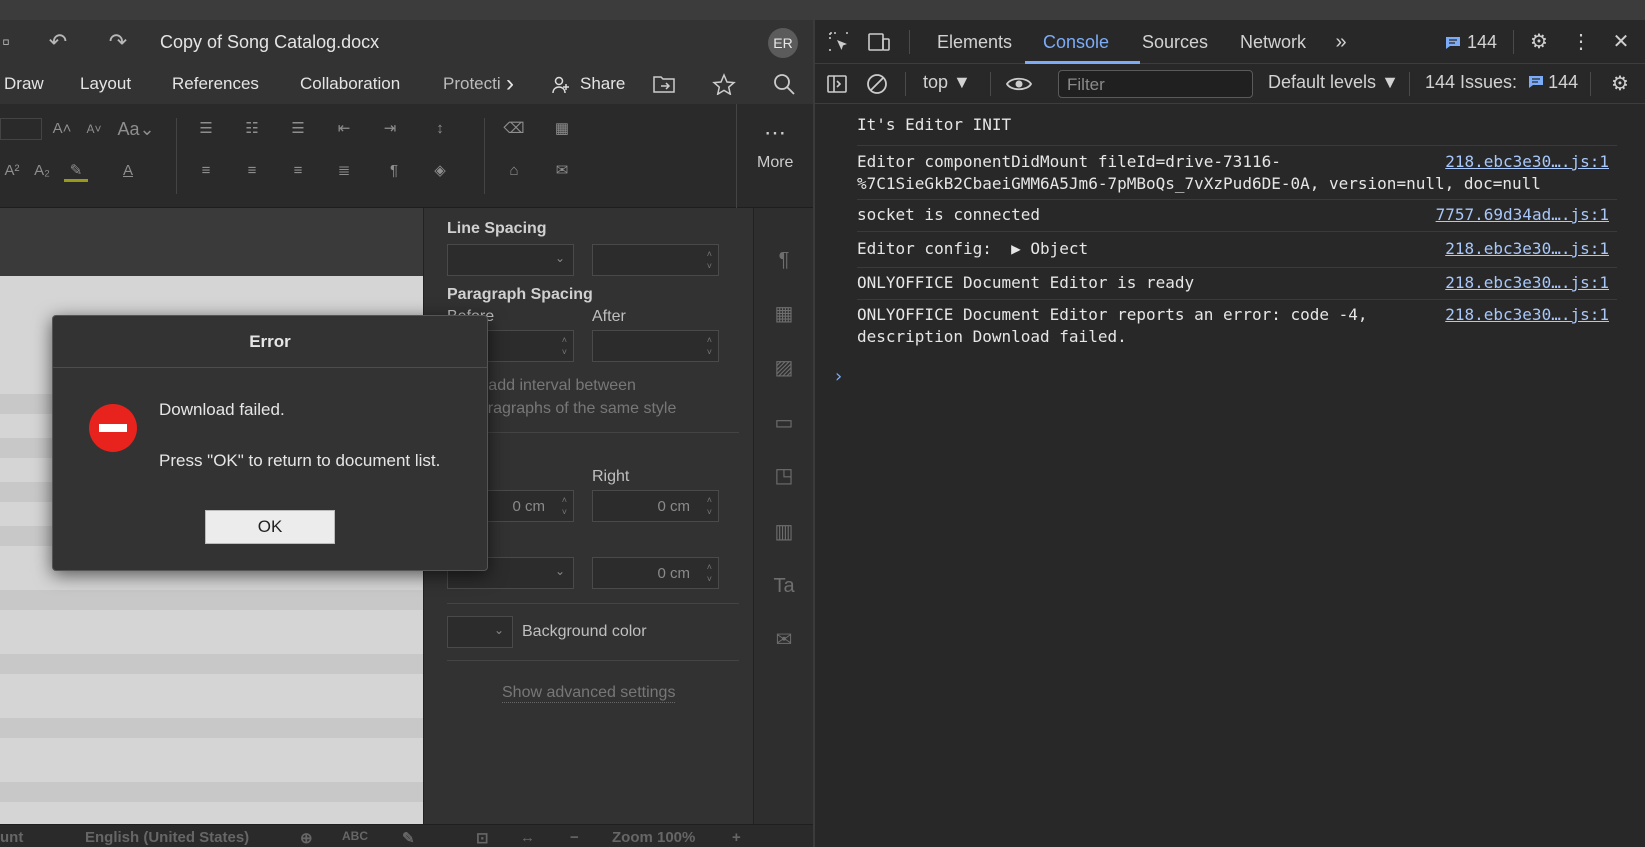 The width and height of the screenshot is (1645, 847). Describe the element at coordinates (9, 42) in the screenshot. I see `save-icon: ▫` at that location.